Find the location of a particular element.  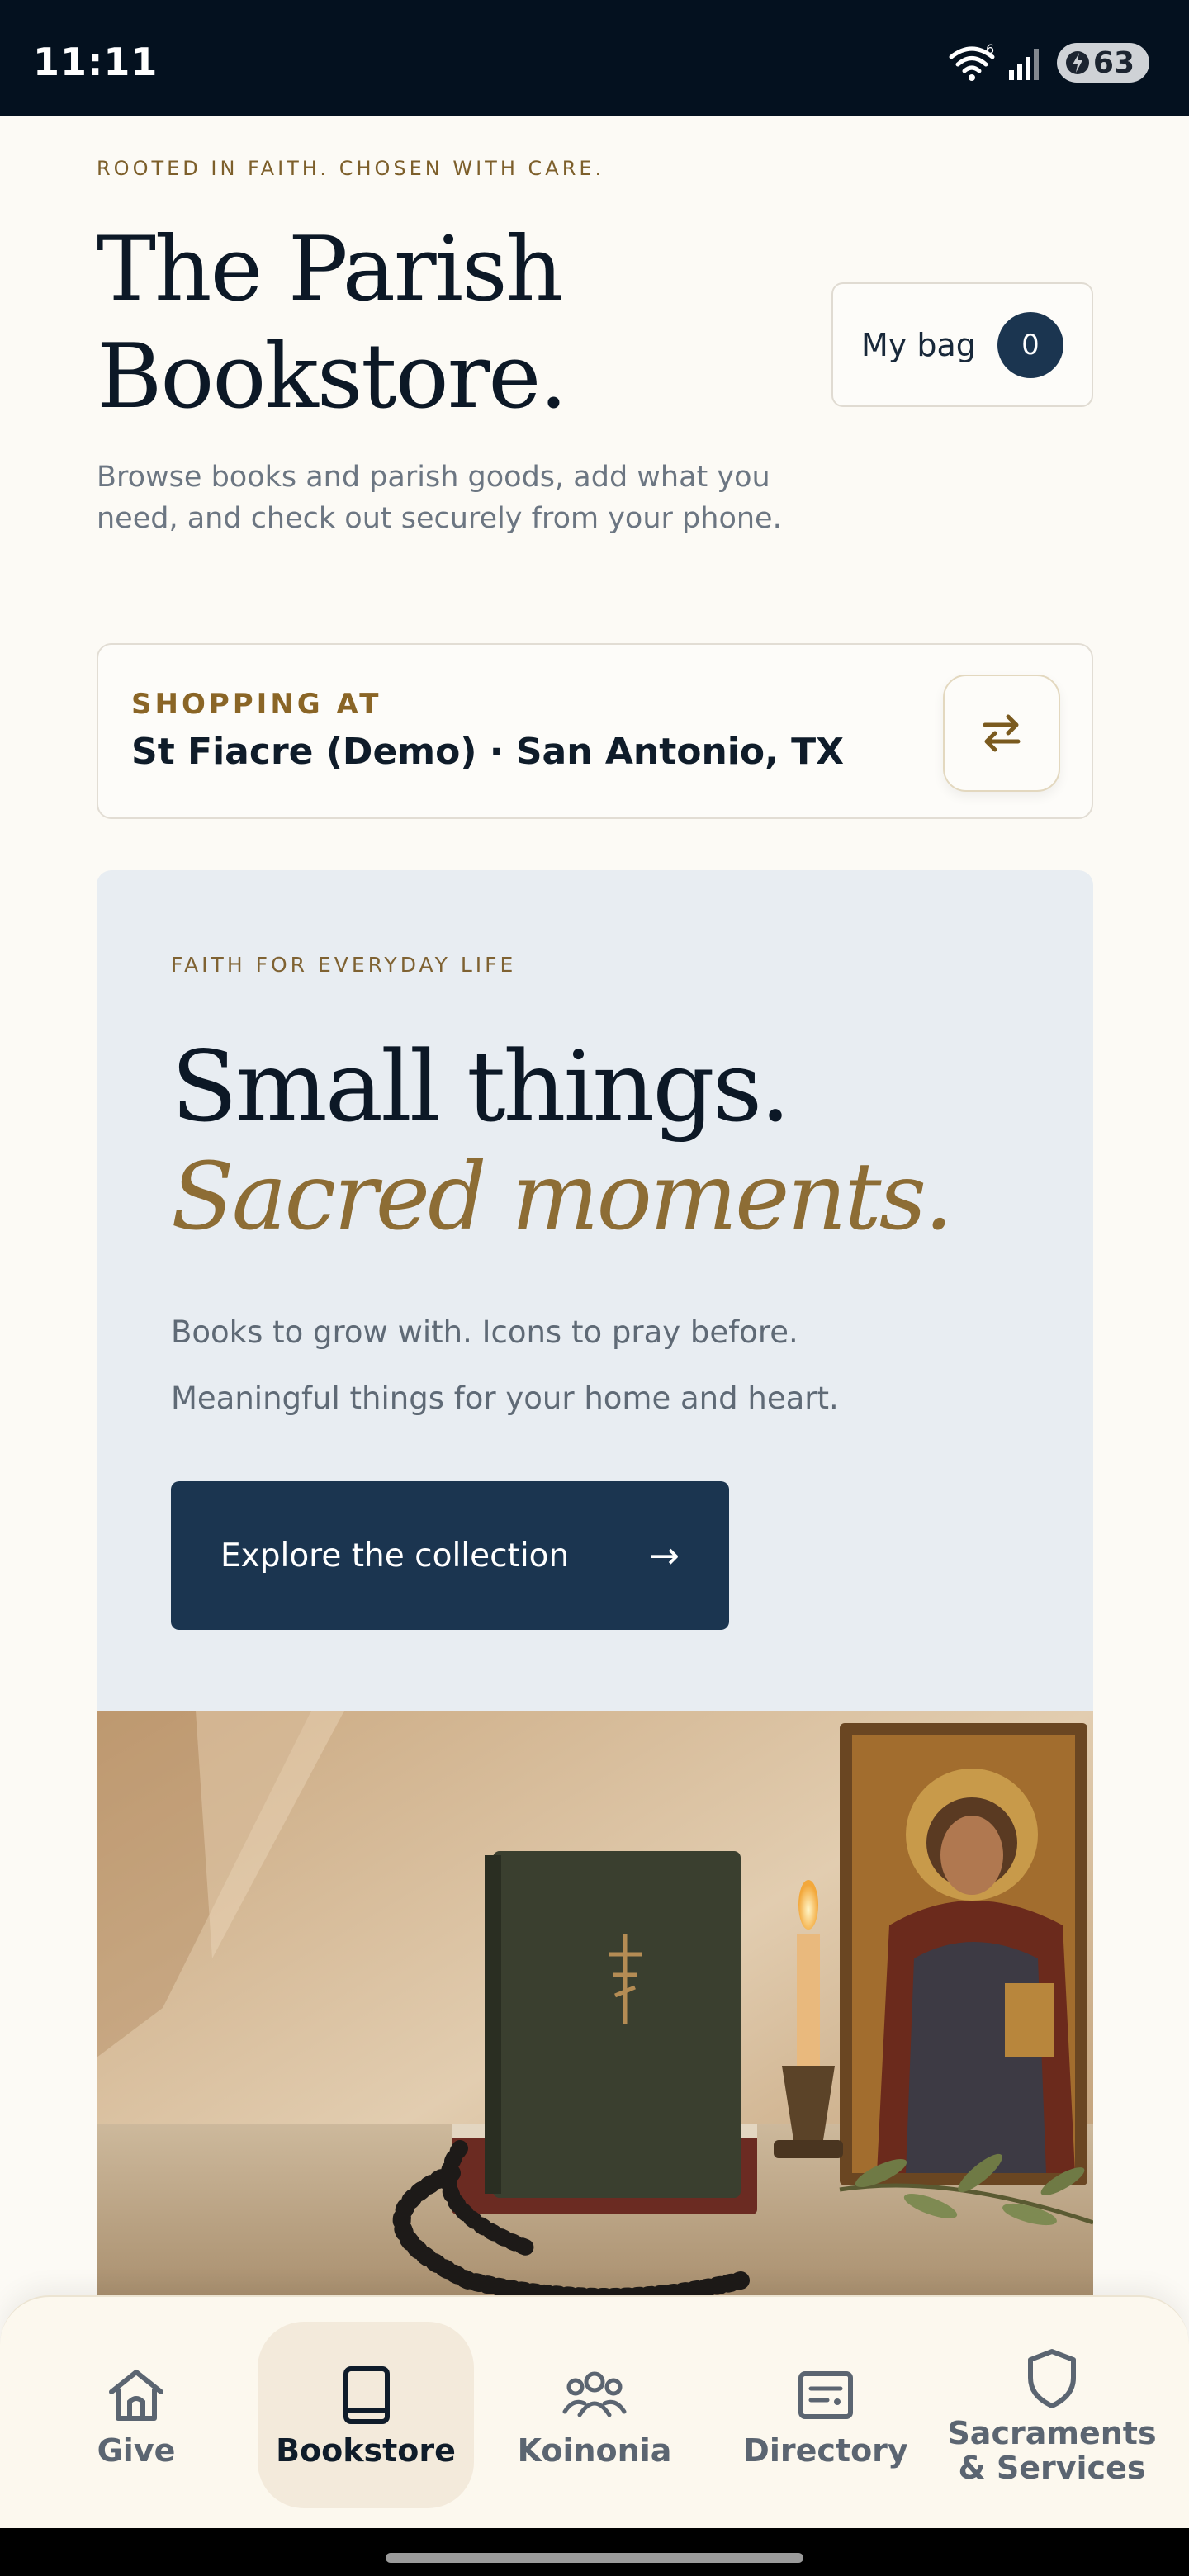

status-time: 11:11 is located at coordinates (96, 62).